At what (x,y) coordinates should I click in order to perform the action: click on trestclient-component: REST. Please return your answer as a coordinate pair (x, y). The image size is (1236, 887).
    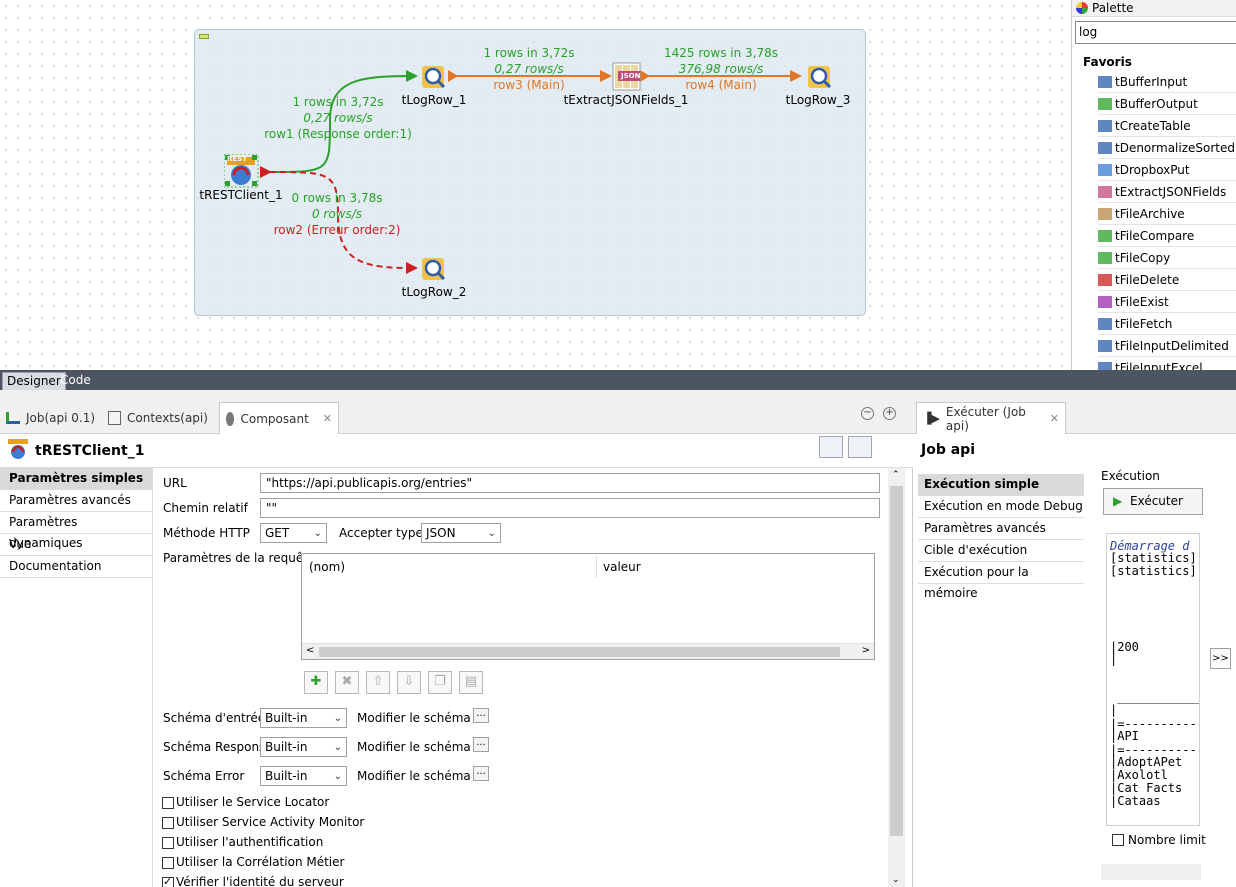
    Looking at the image, I should click on (241, 170).